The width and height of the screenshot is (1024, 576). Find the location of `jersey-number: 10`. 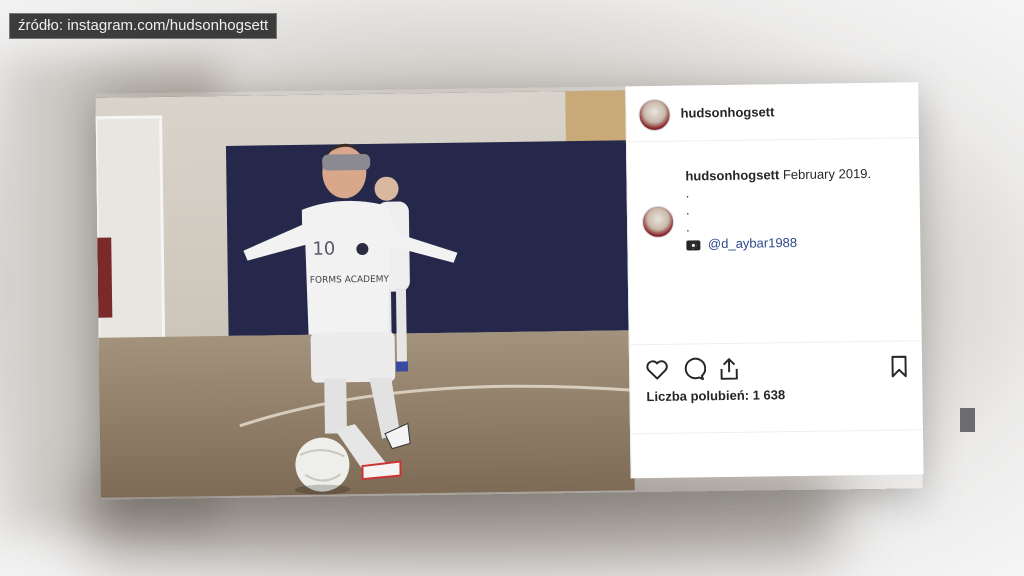

jersey-number: 10 is located at coordinates (323, 248).